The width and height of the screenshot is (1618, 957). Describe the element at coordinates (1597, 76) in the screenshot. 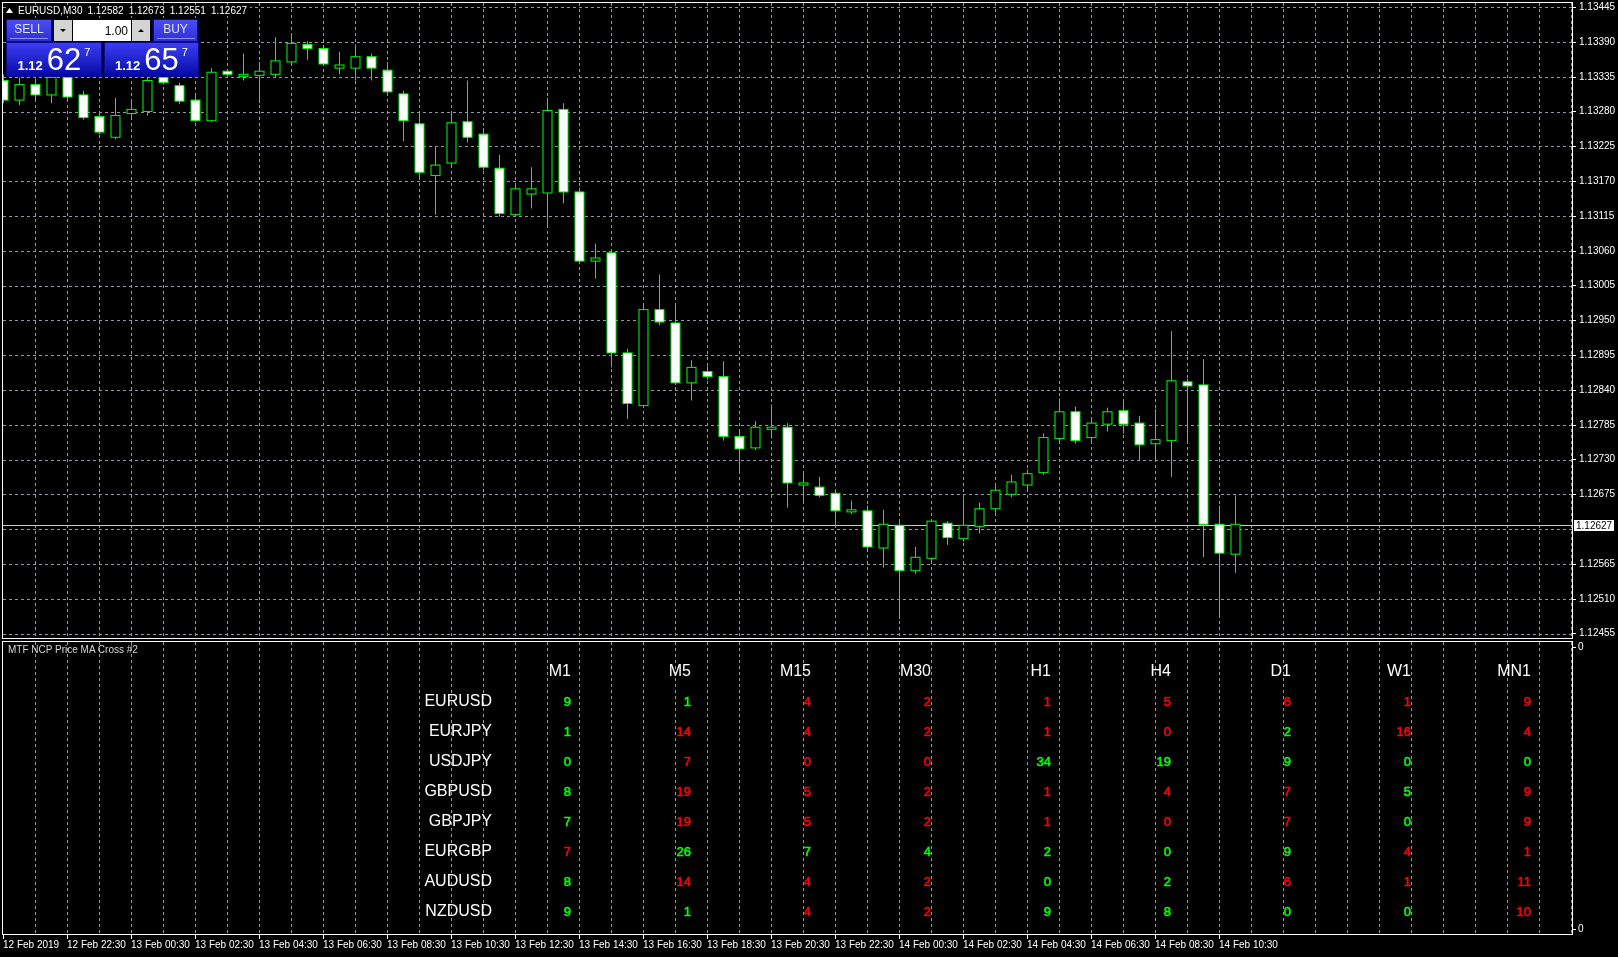

I see `price-label: 1.13335` at that location.